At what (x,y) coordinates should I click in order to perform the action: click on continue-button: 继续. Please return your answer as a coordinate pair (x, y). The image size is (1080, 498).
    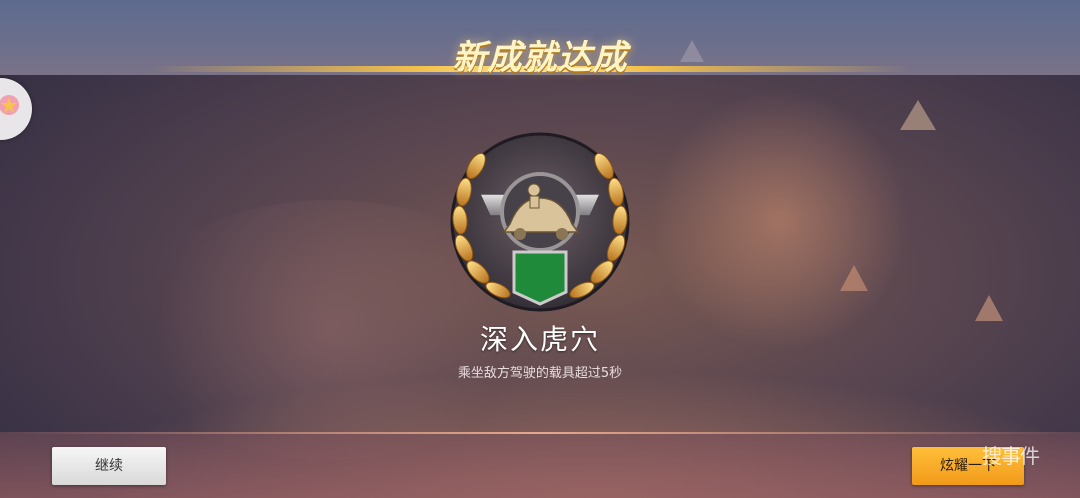
    Looking at the image, I should click on (109, 466).